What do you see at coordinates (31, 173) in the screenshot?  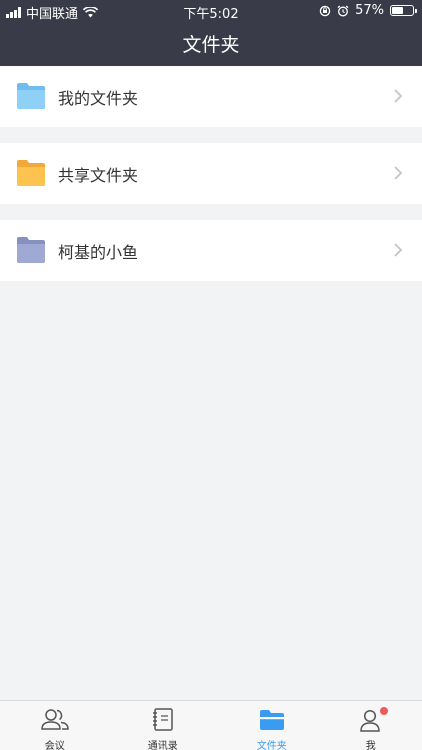 I see `folder-yellow-icon` at bounding box center [31, 173].